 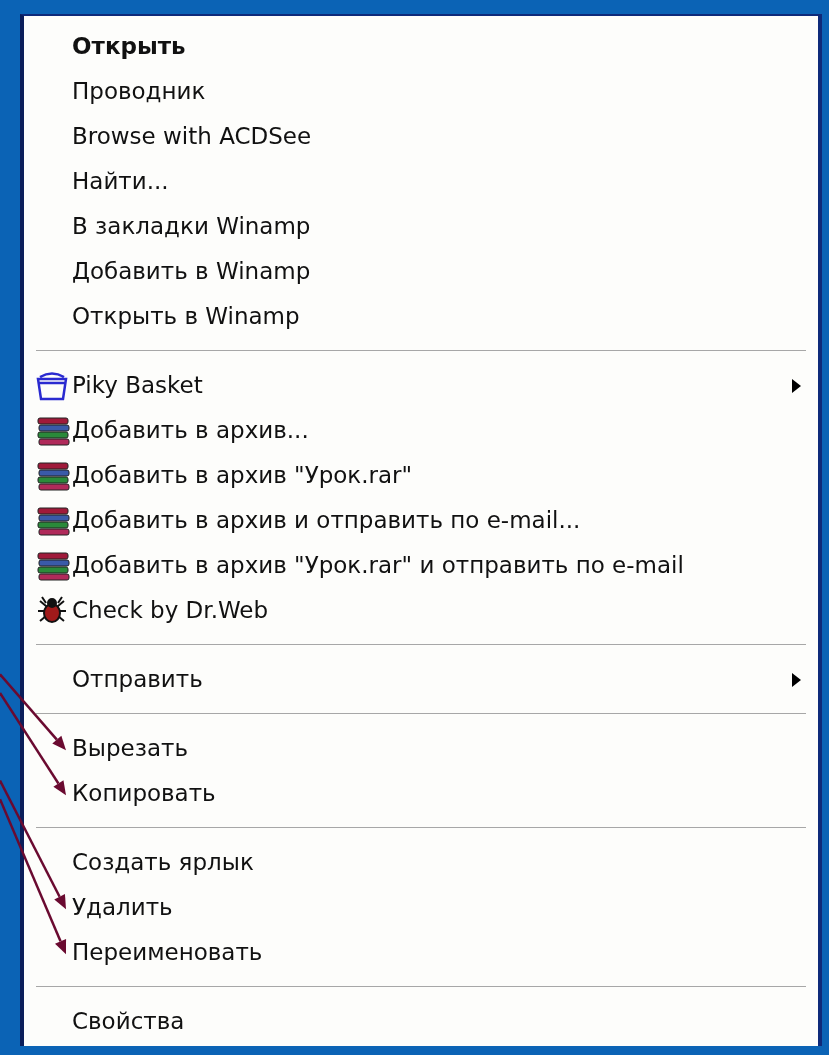 What do you see at coordinates (421, 565) in the screenshot?
I see `menu-item: Добавить в архив "Урок.rar" и отправить по e-mail` at bounding box center [421, 565].